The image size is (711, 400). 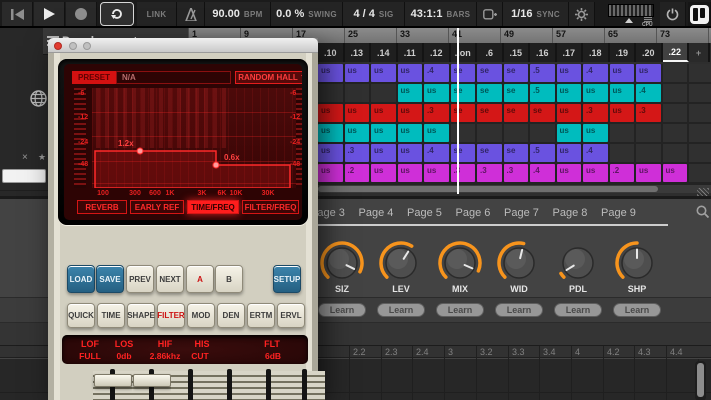 I want to click on scene-header: .18, so click(x=596, y=52).